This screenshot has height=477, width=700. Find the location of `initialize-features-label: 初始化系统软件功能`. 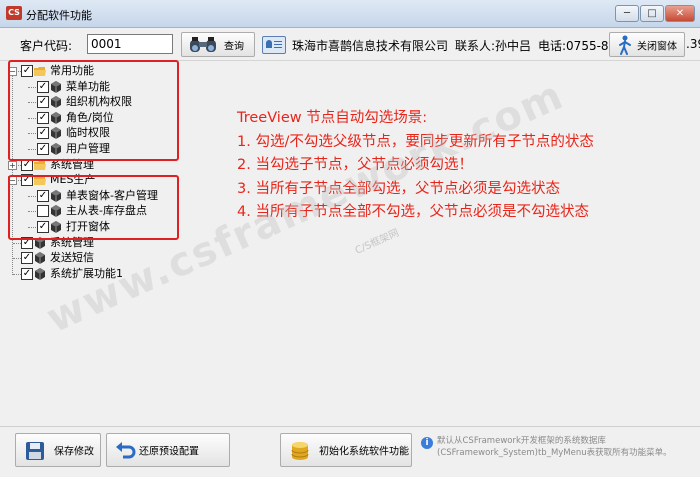

initialize-features-label: 初始化系统软件功能 is located at coordinates (364, 452).